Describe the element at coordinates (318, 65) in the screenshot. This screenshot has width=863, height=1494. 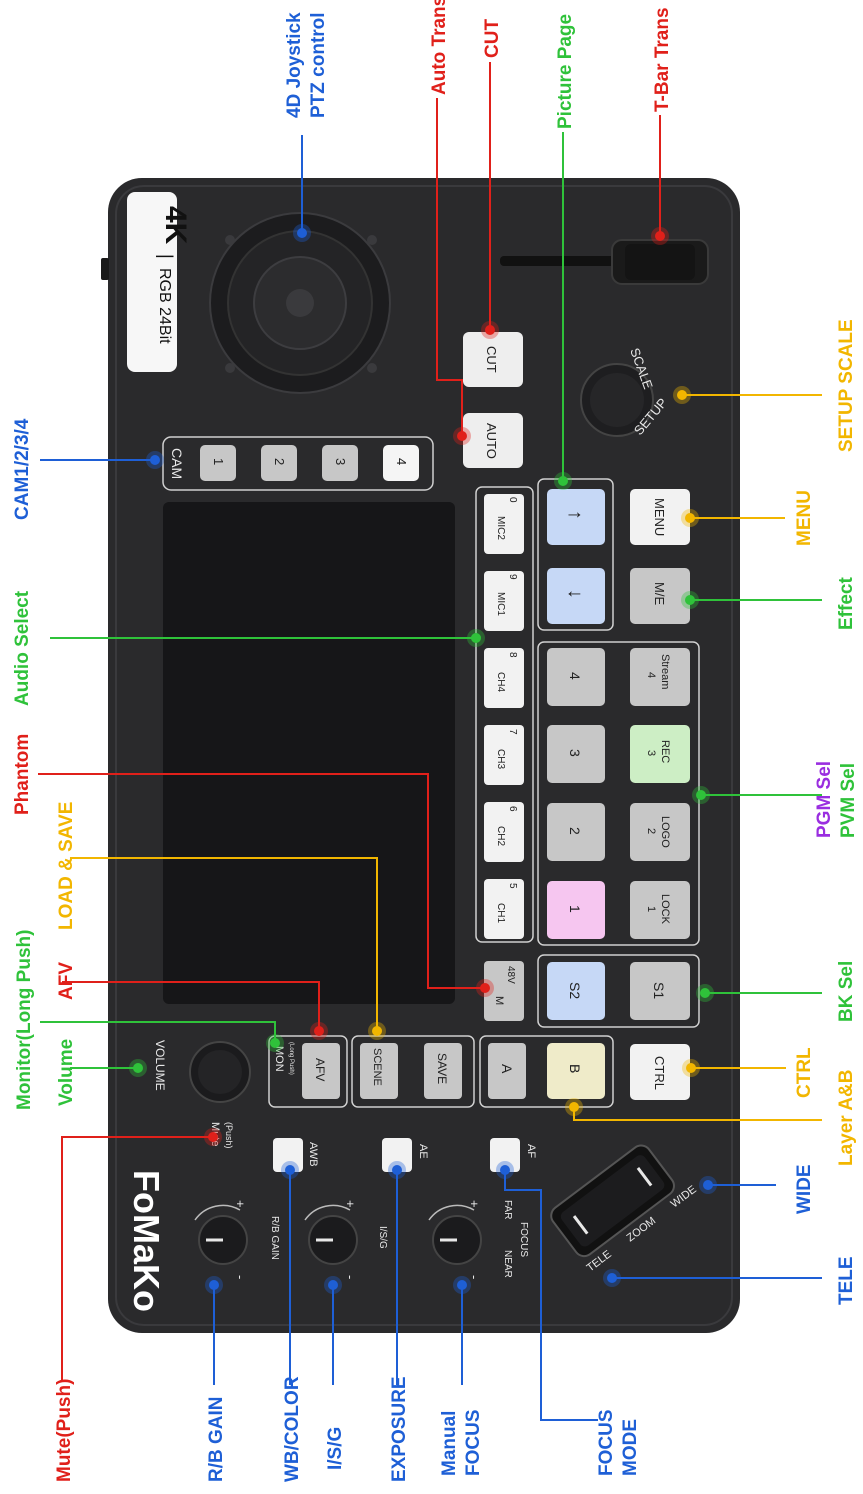
I see `callout-joystick-2: PTZ control` at that location.